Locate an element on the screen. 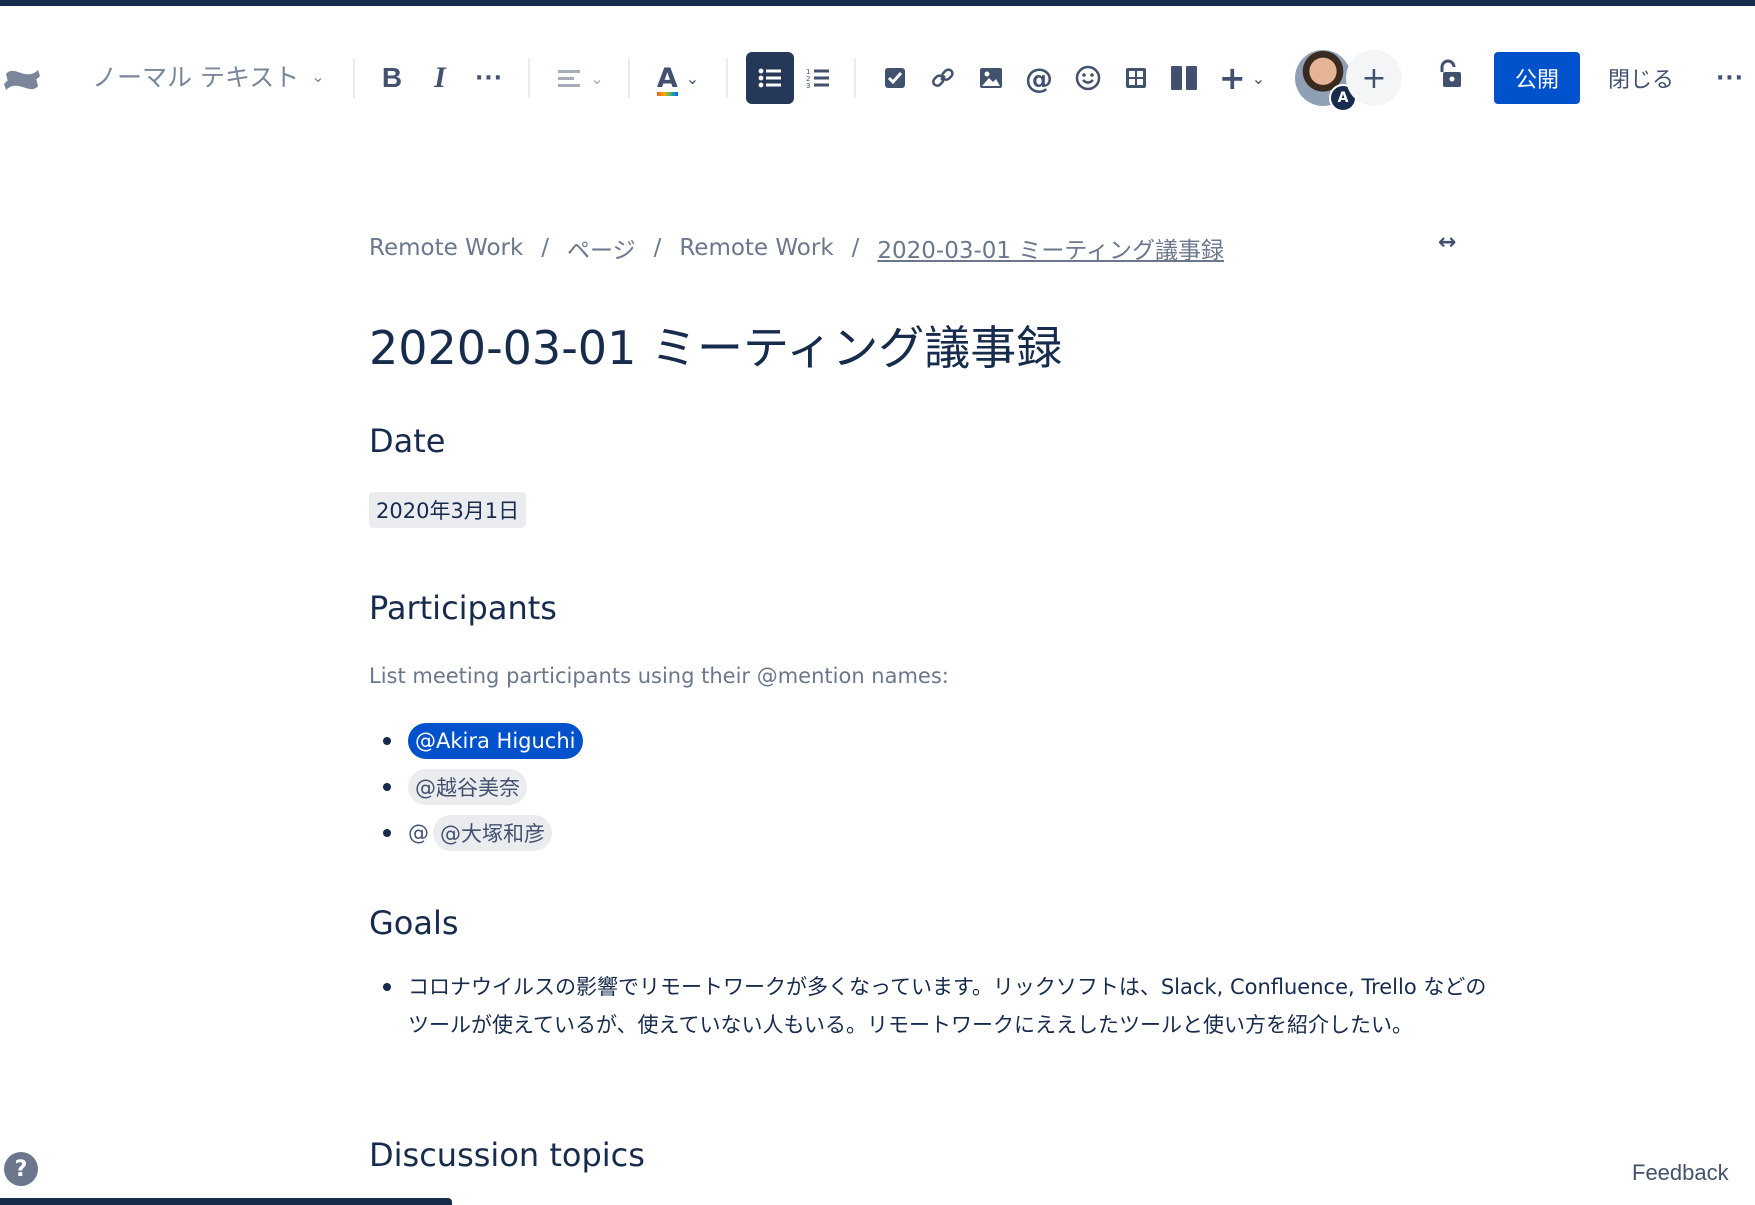 The height and width of the screenshot is (1205, 1755). list-item: @ @大塚和彦 is located at coordinates (483, 833).